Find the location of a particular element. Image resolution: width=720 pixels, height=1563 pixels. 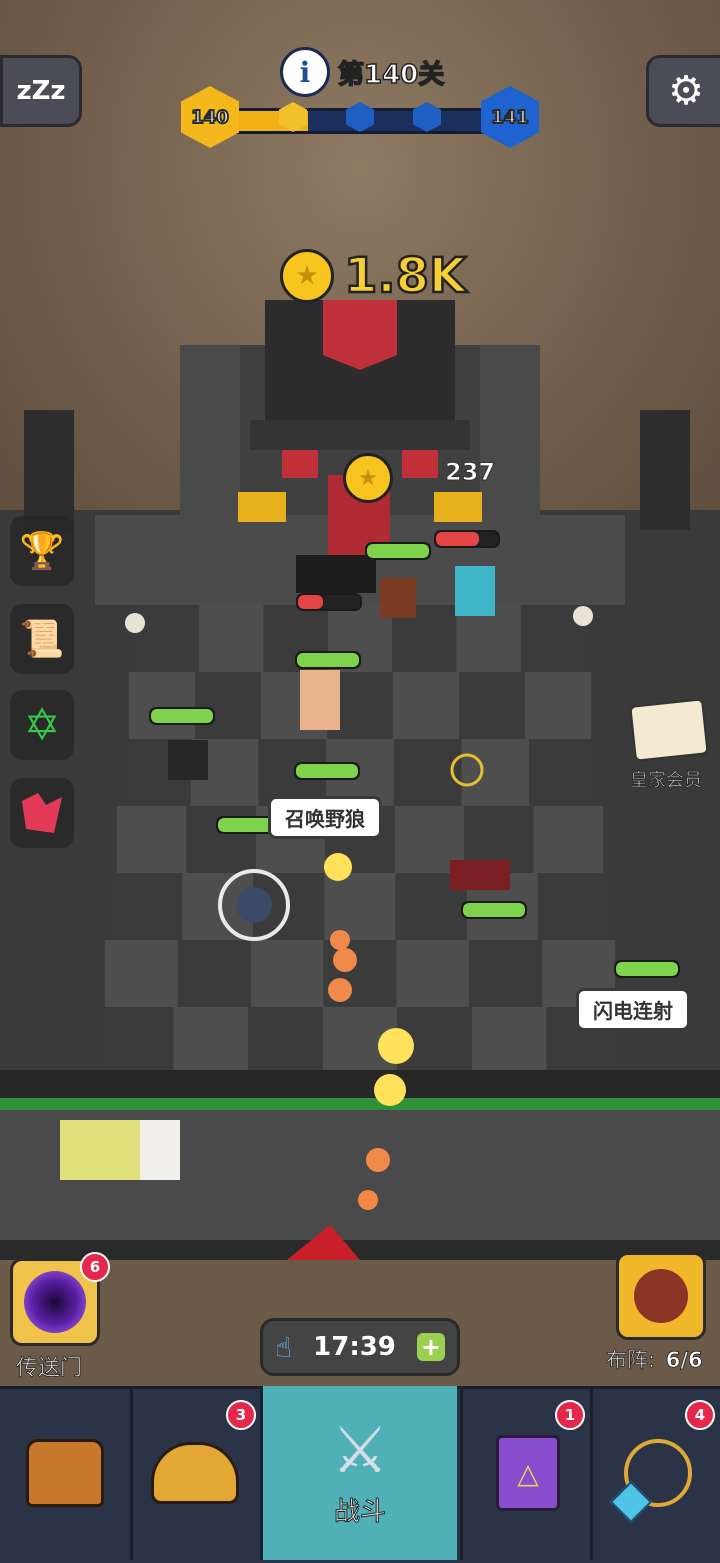

level-title: 第140关 is located at coordinates (391, 75).